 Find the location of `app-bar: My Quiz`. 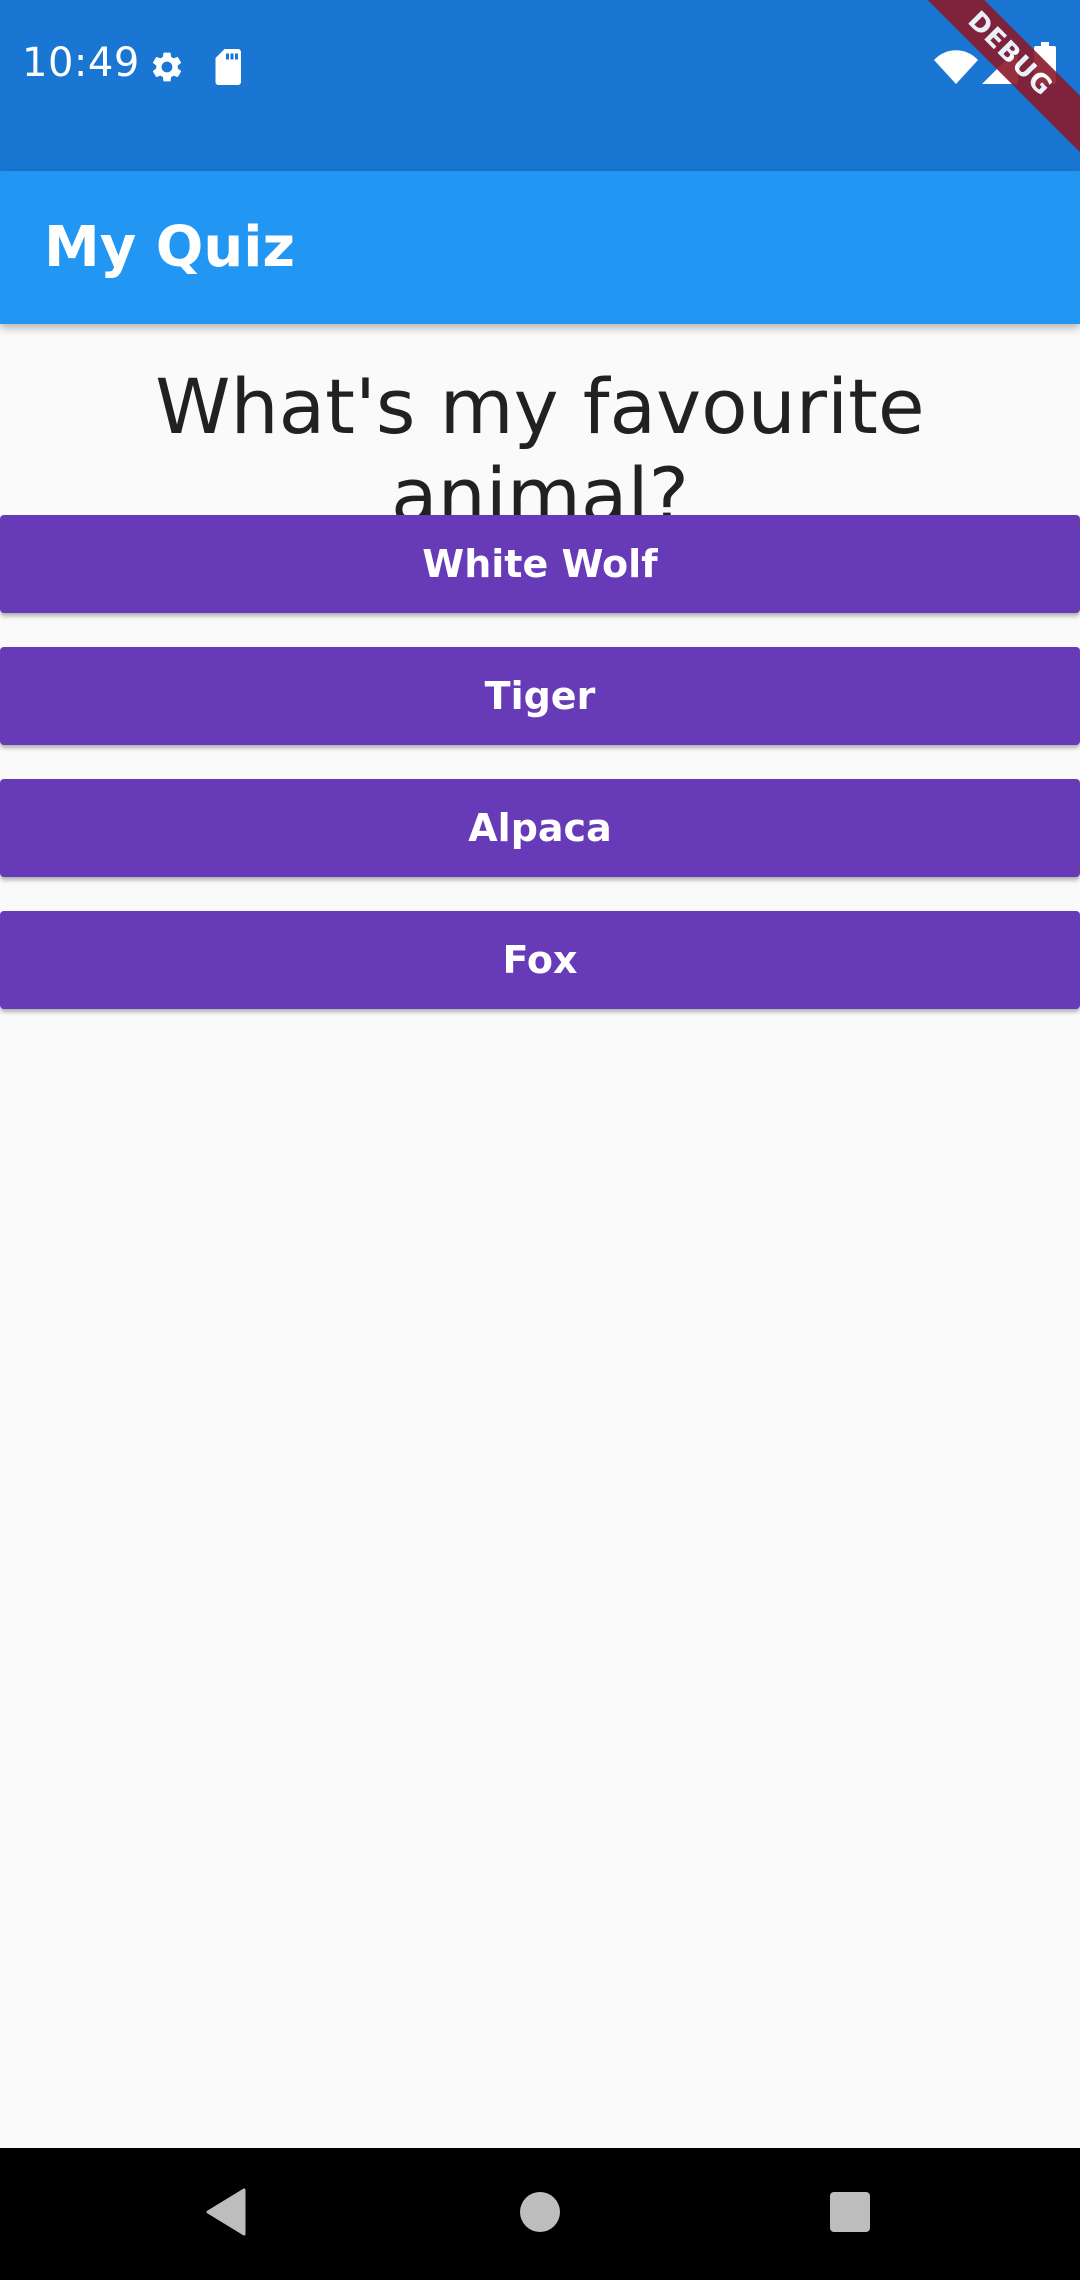

app-bar: My Quiz is located at coordinates (540, 247).